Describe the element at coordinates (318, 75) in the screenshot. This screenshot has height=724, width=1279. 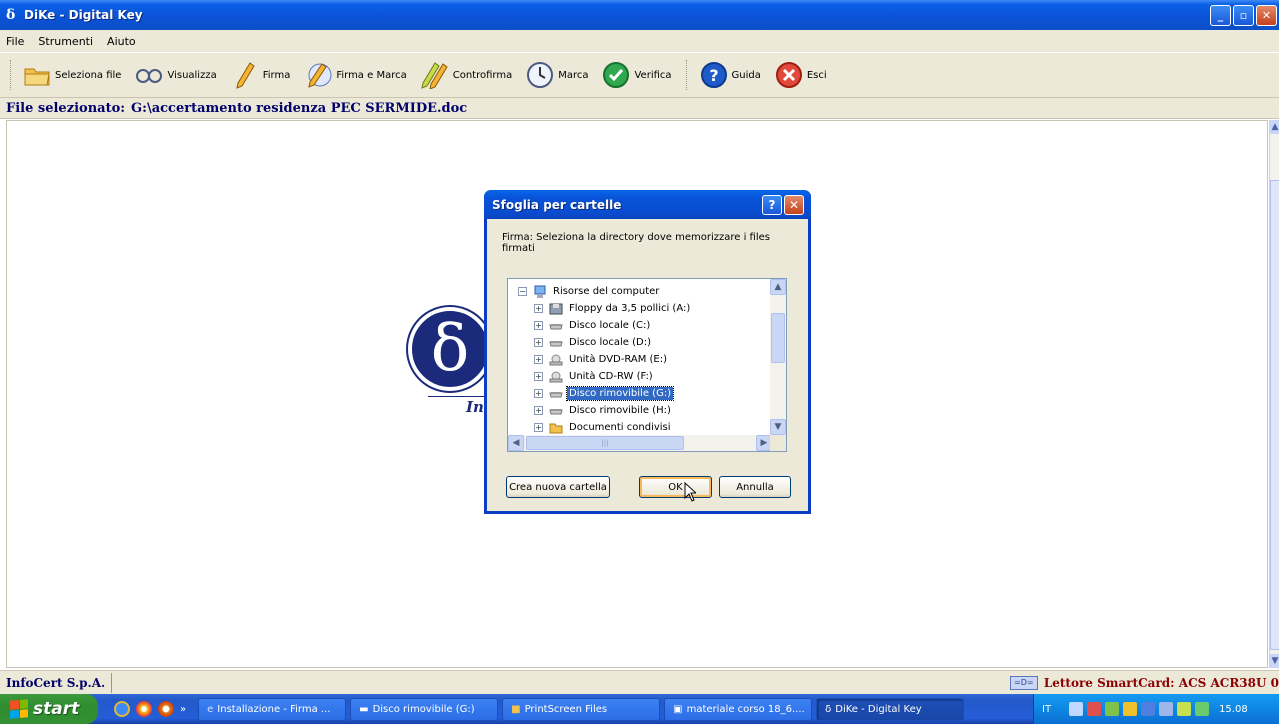
I see `pen-stamp-icon` at that location.